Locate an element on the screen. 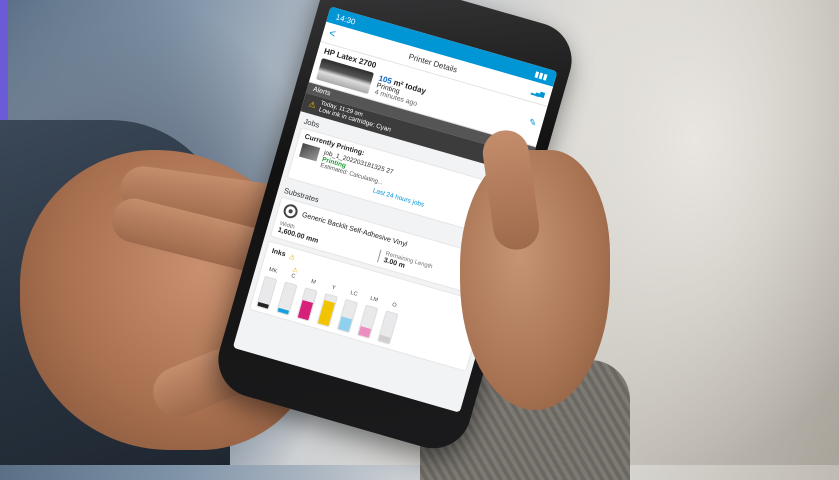  pencil-icon: ✎ is located at coordinates (532, 123).